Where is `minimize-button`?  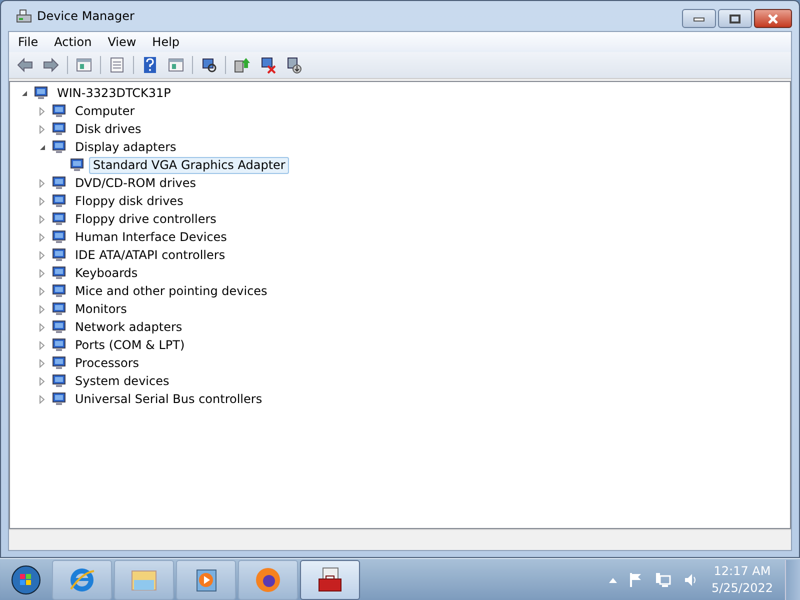
minimize-button is located at coordinates (699, 18).